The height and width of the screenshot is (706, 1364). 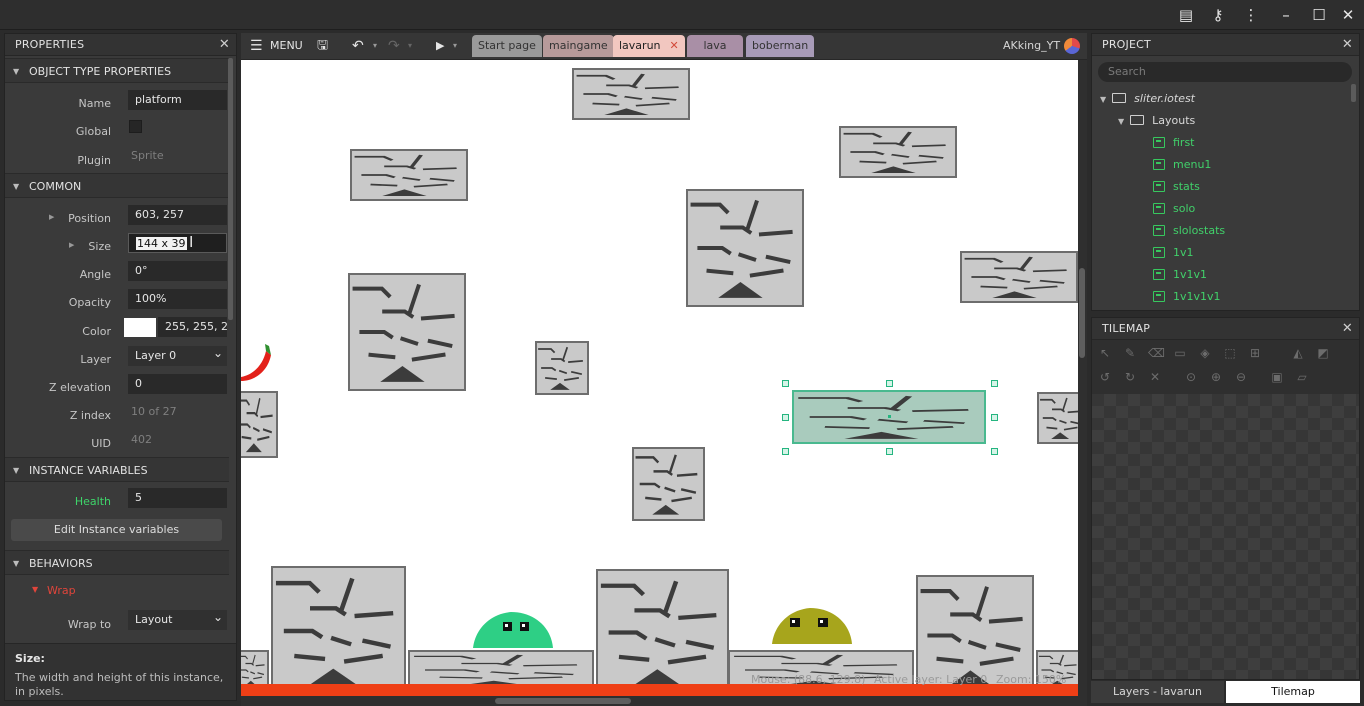 I want to click on zoom-icon: ⊙, so click(x=1191, y=377).